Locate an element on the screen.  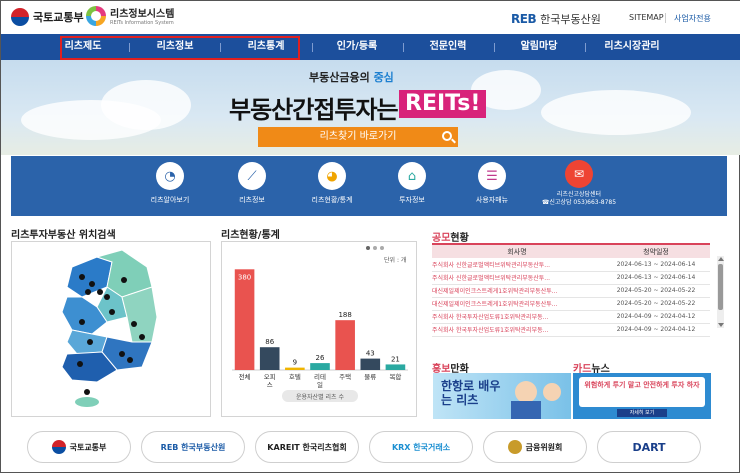
search-icon is located at coordinates (447, 136).